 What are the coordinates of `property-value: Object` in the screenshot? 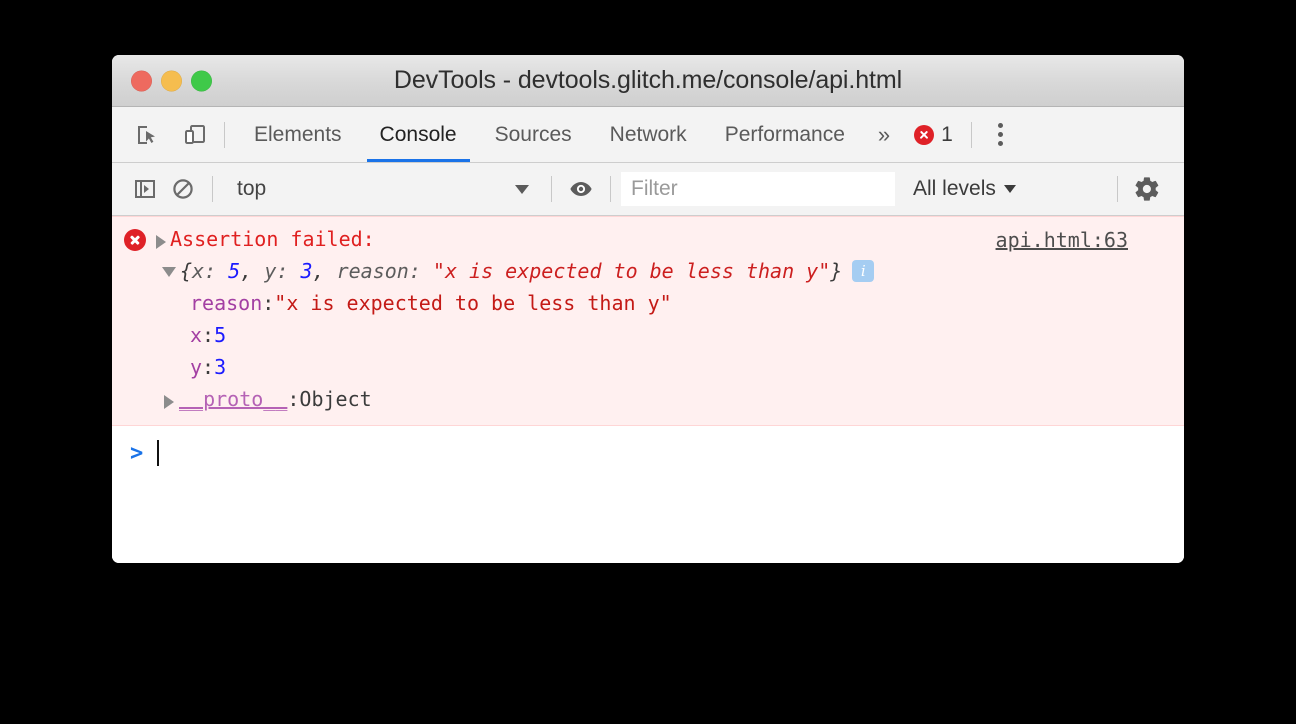 It's located at (335, 399).